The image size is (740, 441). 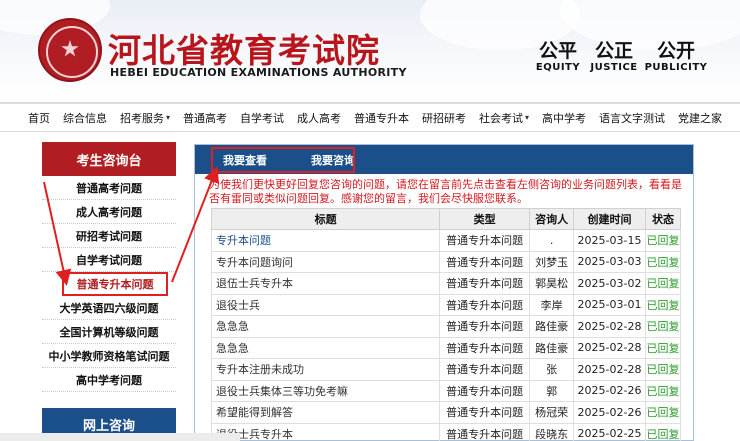 What do you see at coordinates (325, 304) in the screenshot?
I see `row-title: 退役士兵` at bounding box center [325, 304].